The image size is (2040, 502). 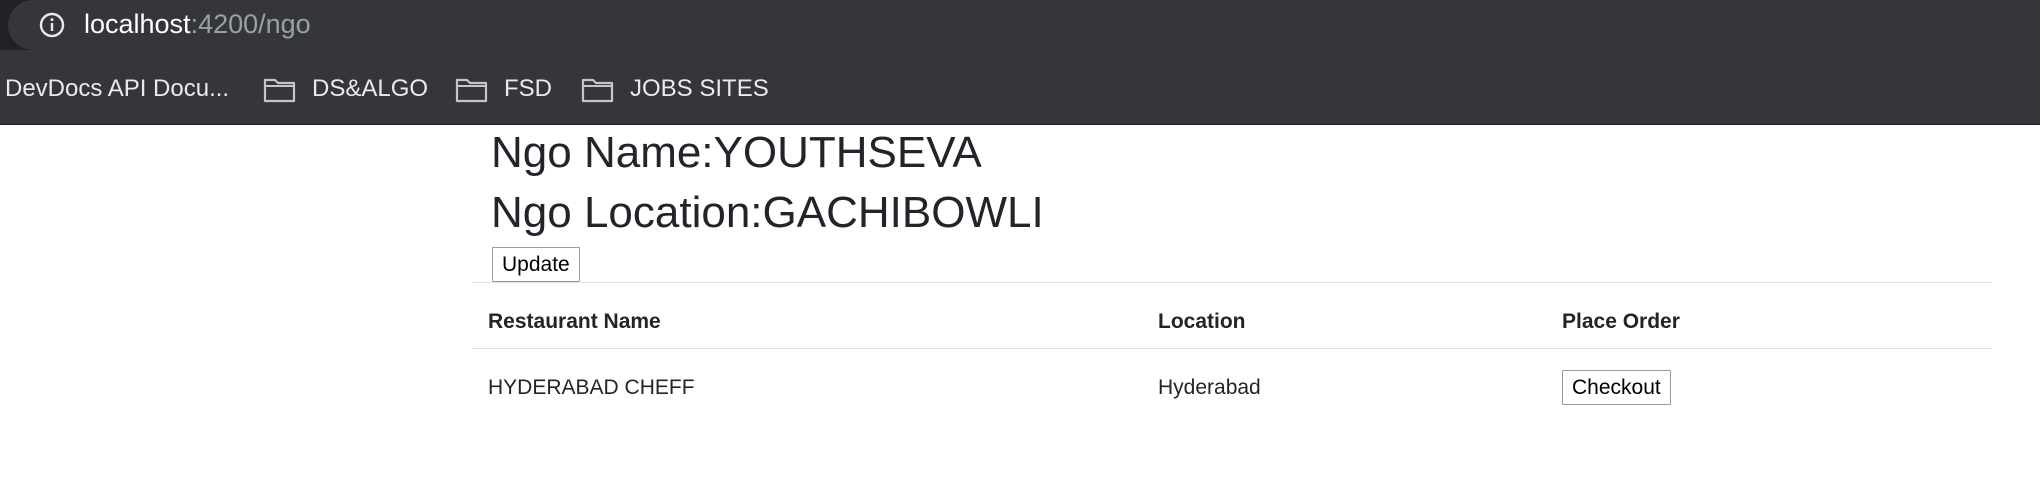 I want to click on bookmark-folder-fsd: FSD, so click(x=510, y=89).